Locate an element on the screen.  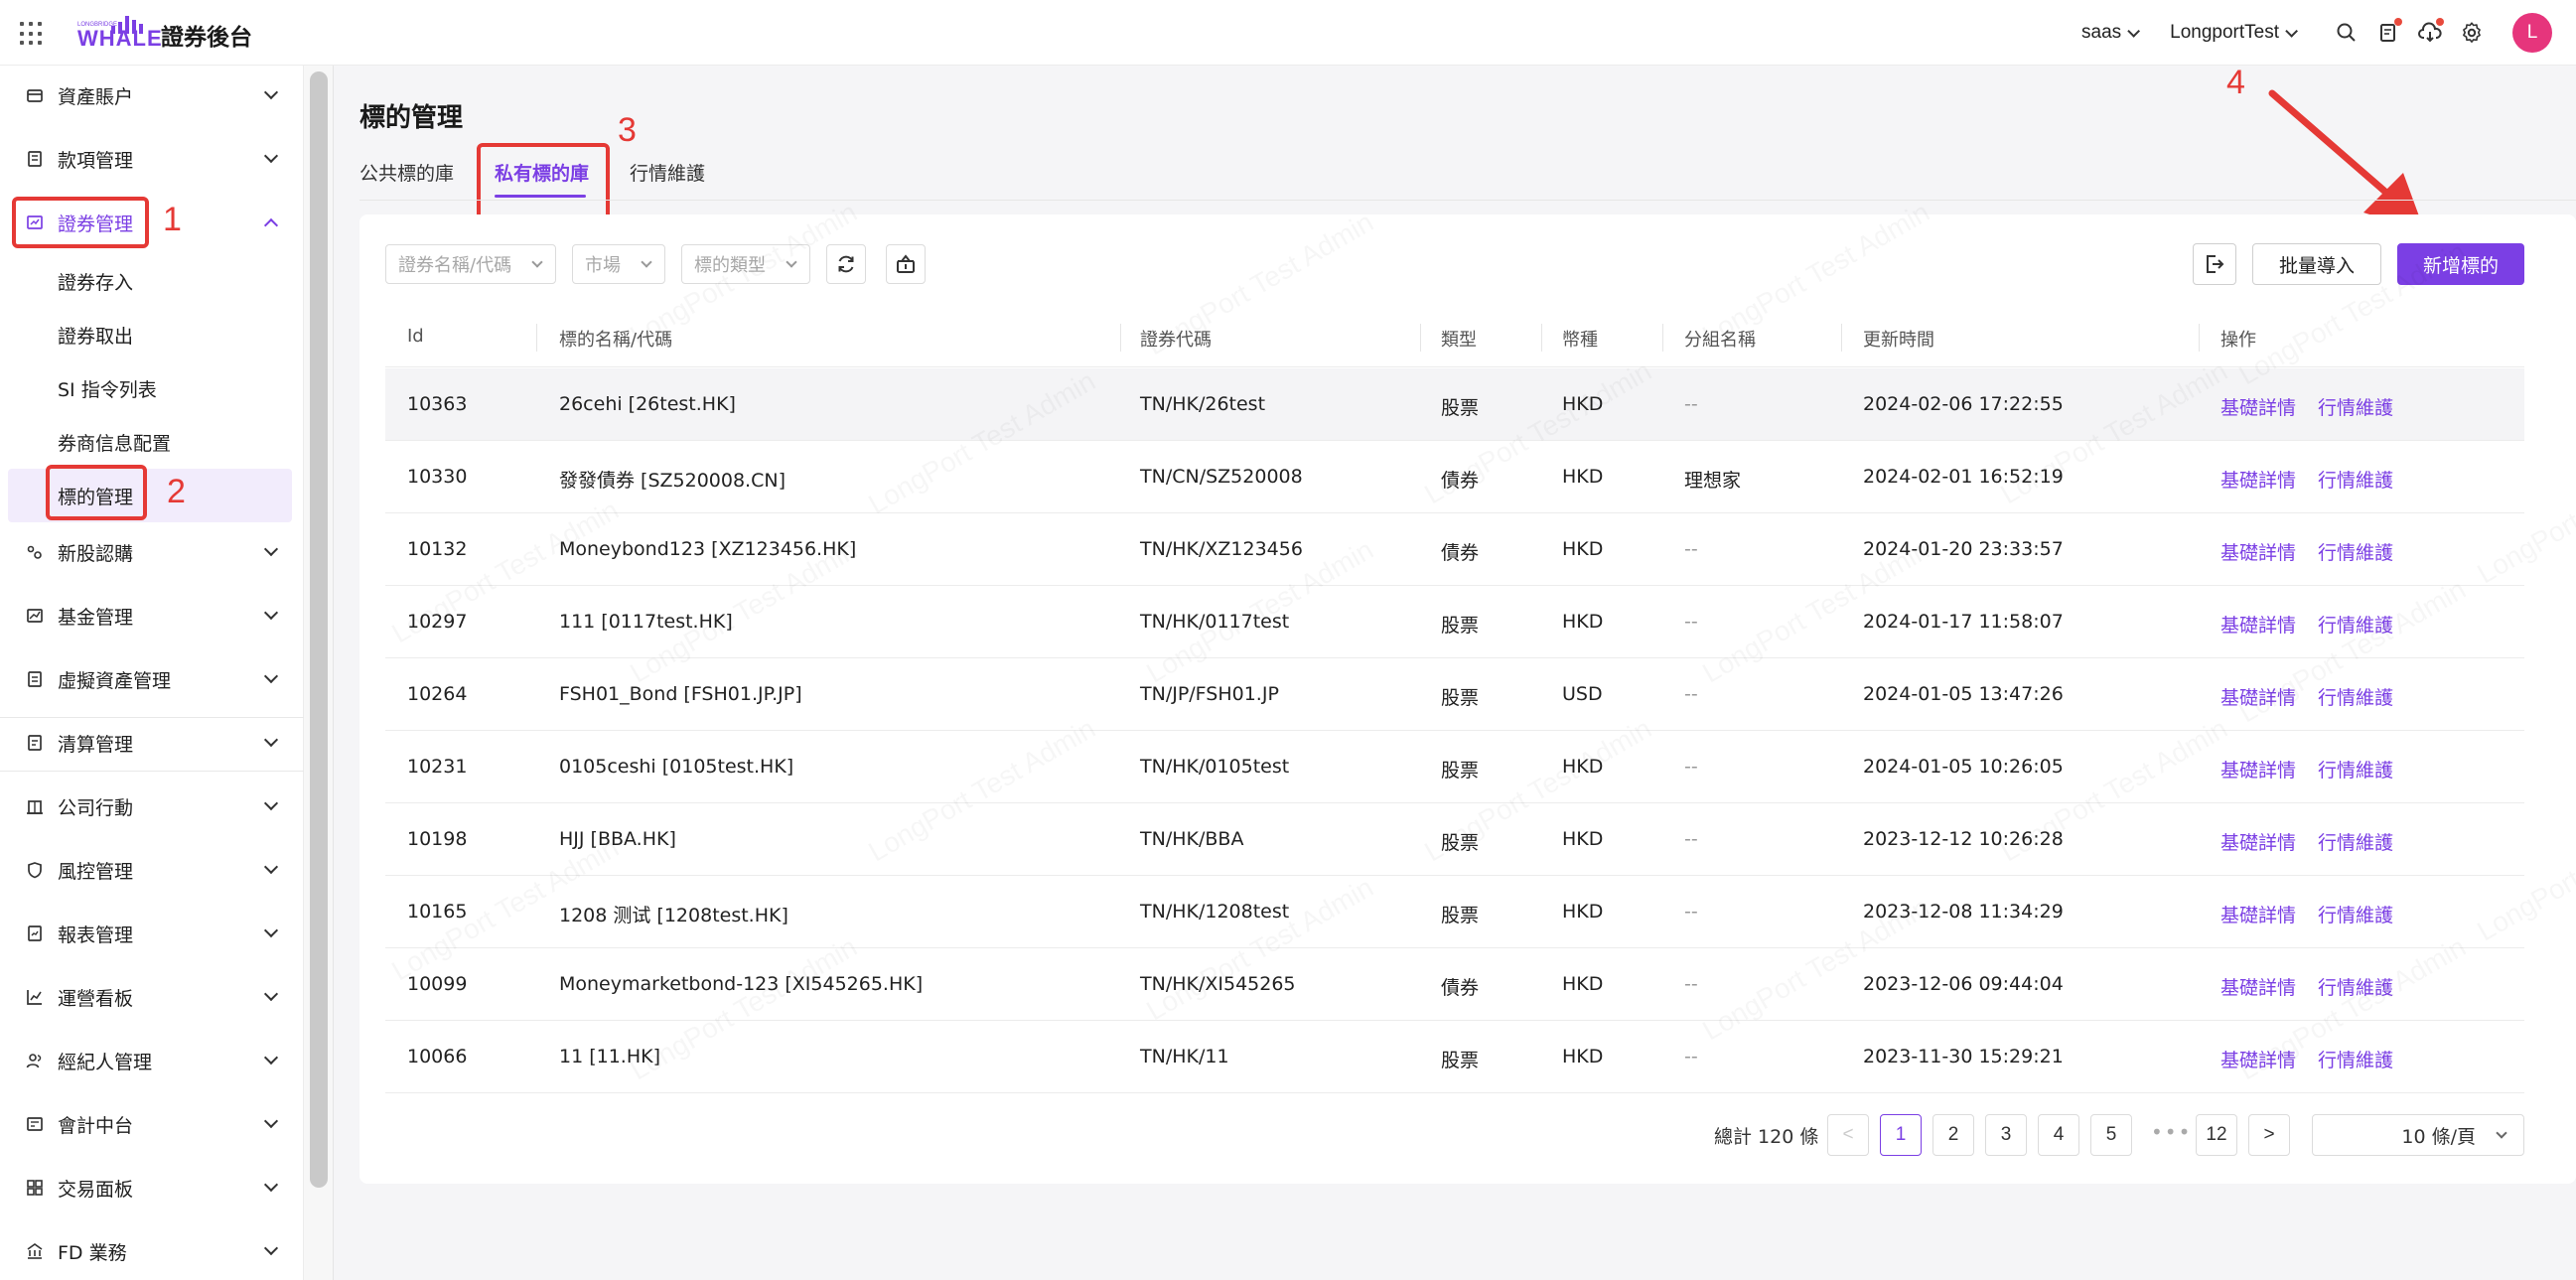
document-icon is located at coordinates (35, 159).